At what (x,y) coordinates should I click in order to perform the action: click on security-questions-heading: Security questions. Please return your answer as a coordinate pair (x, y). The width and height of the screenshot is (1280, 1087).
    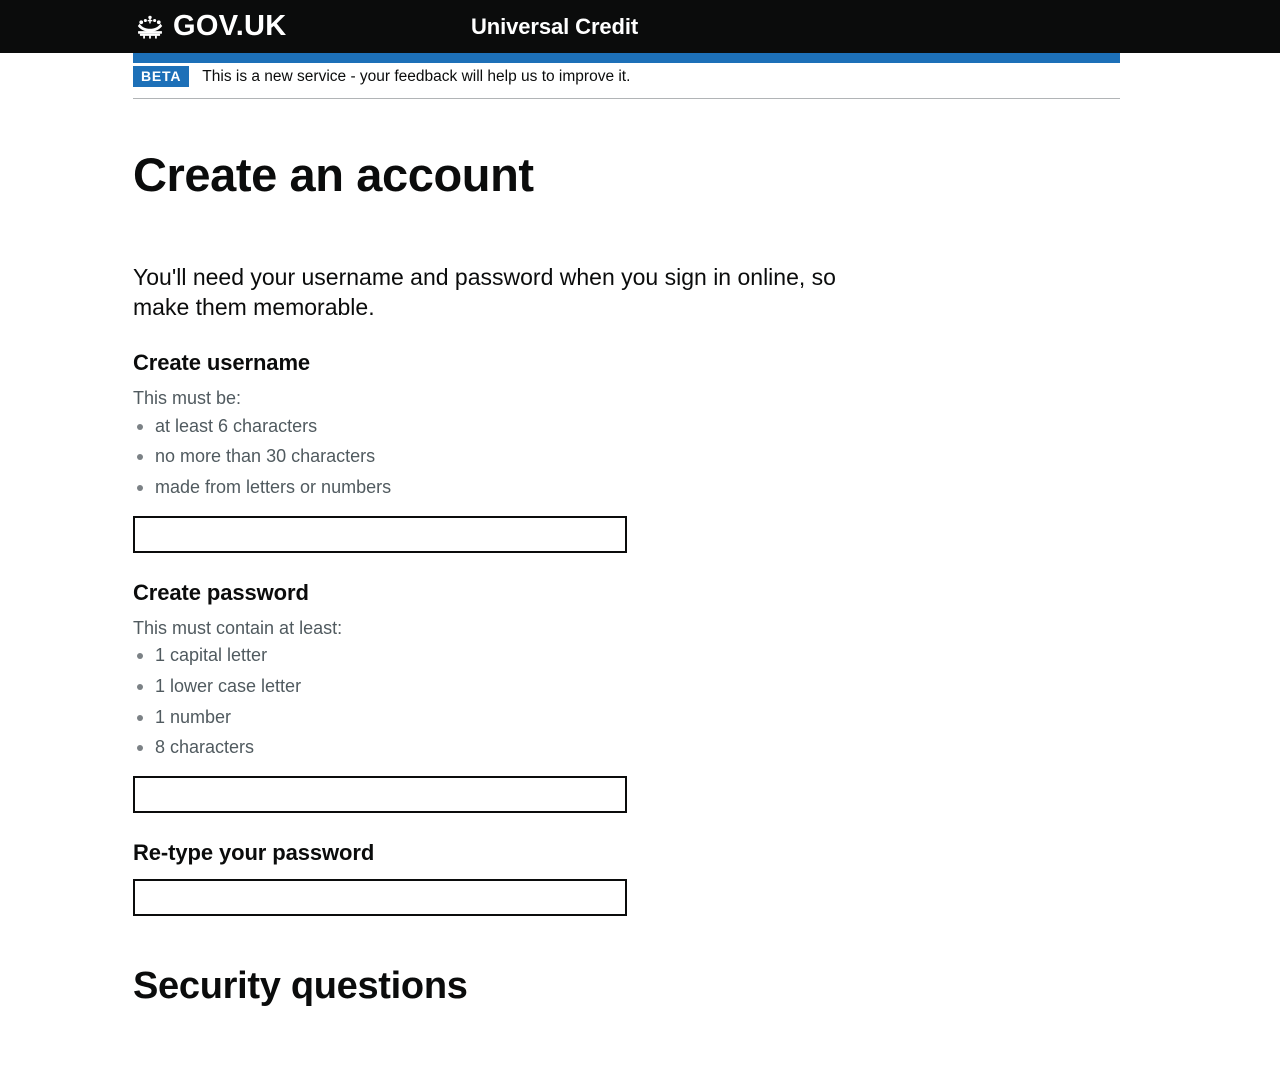
    Looking at the image, I should click on (300, 986).